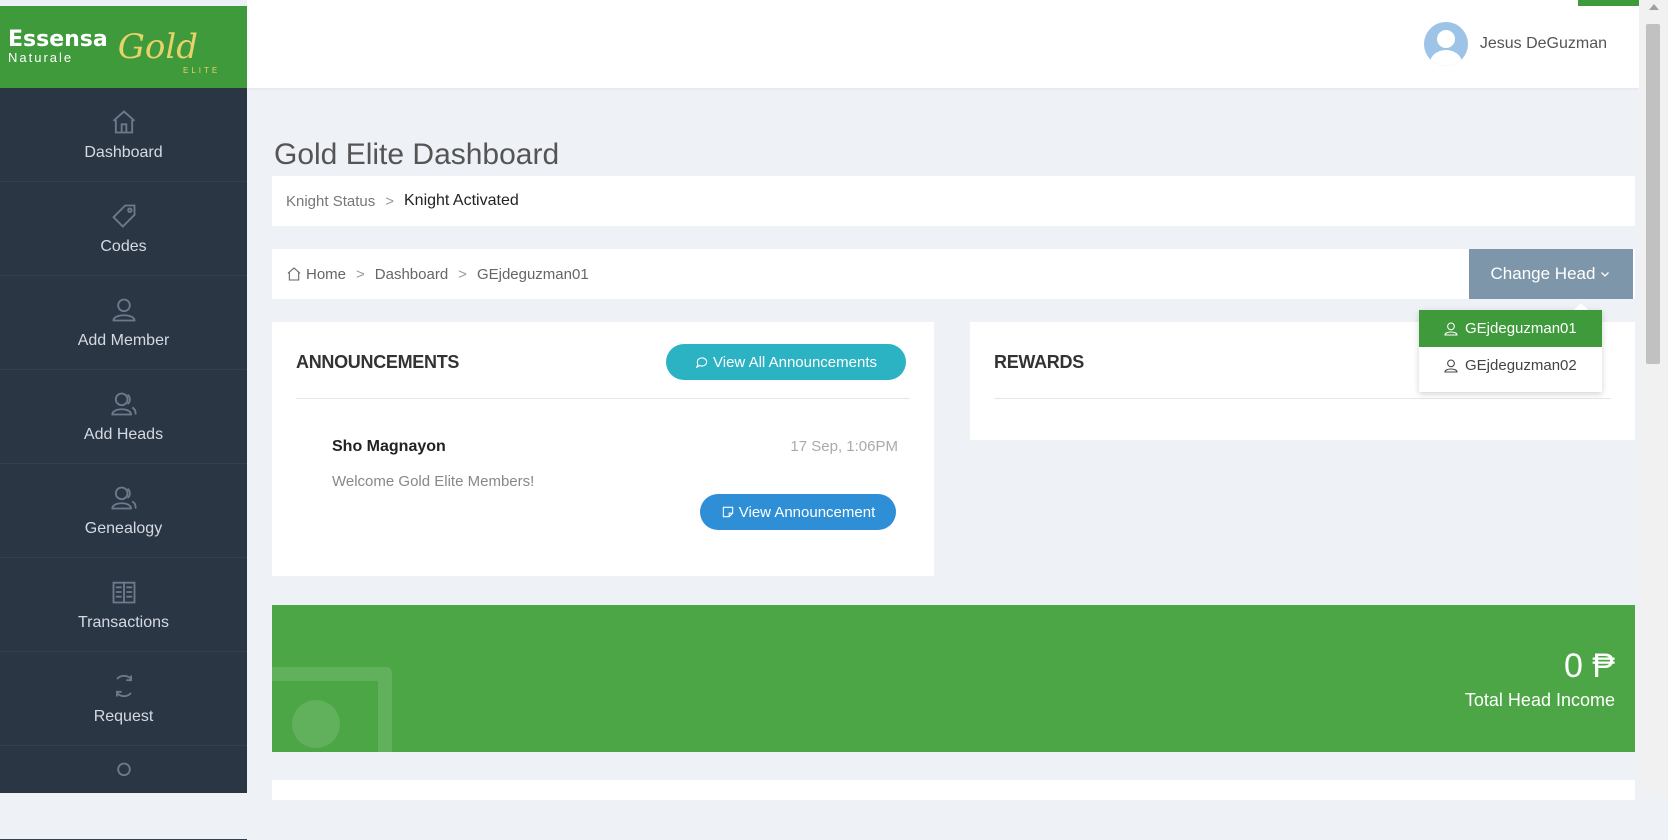 Image resolution: width=1668 pixels, height=840 pixels. What do you see at coordinates (1445, 44) in the screenshot?
I see `avatar` at bounding box center [1445, 44].